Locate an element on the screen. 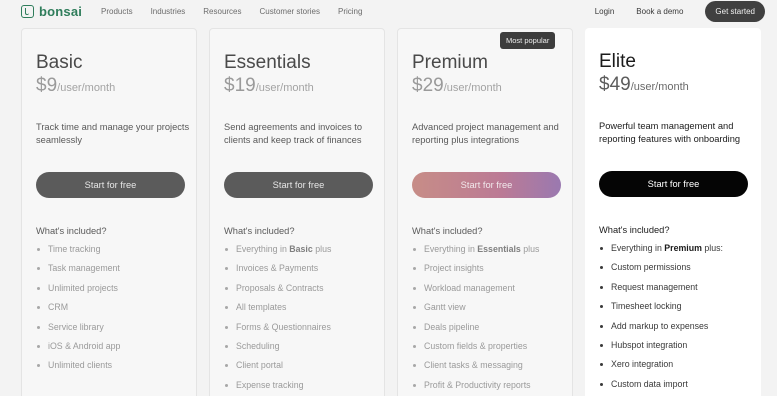 The height and width of the screenshot is (396, 777). plan-price: $9/user/month is located at coordinates (75, 86).